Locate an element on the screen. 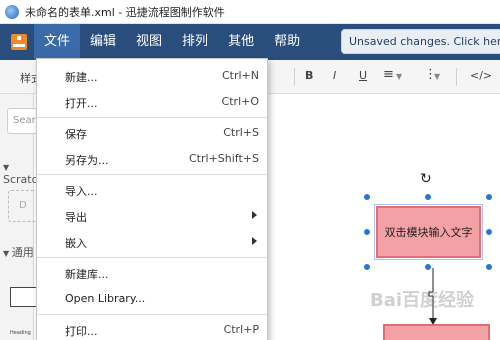 The height and width of the screenshot is (340, 500). menu-item-print: 打印... Ctrl+P is located at coordinates (152, 328).